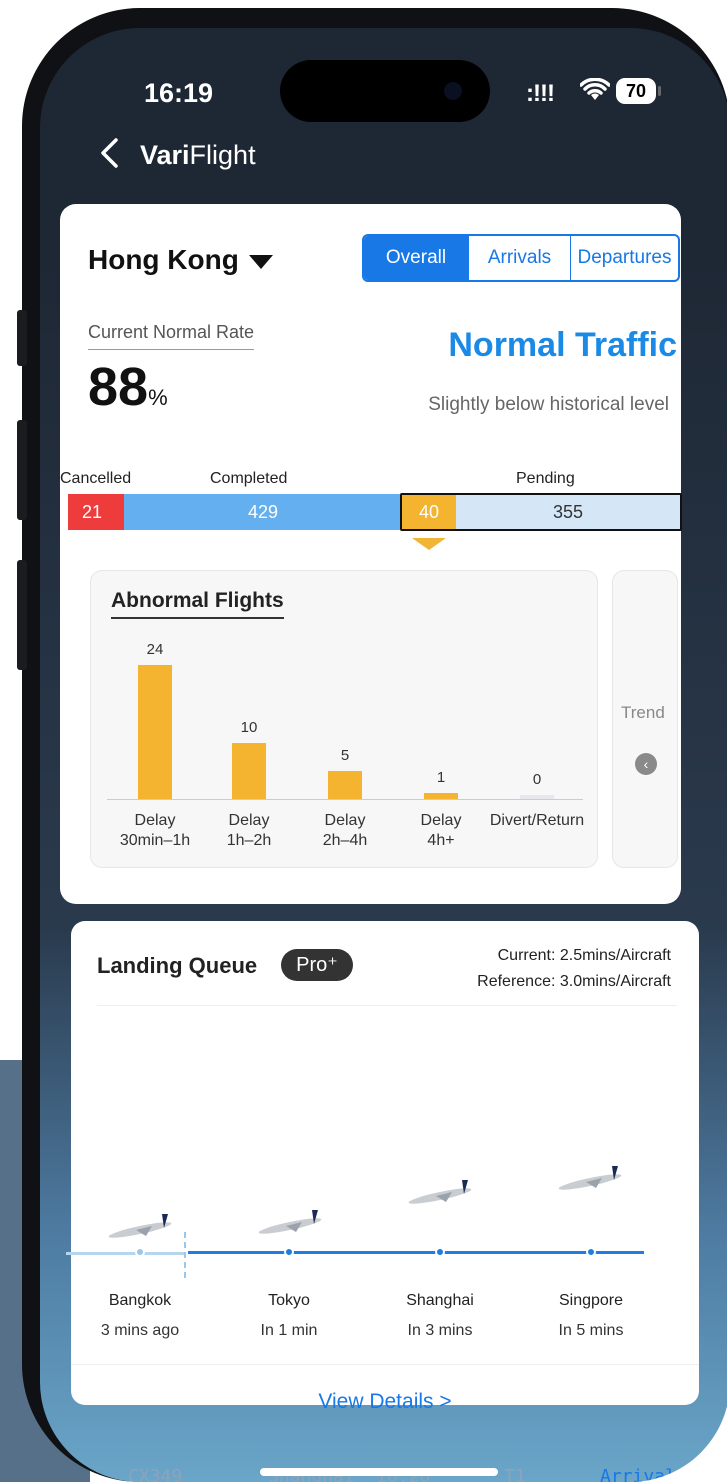 The height and width of the screenshot is (1482, 727). I want to click on queue-eta: In 3 mins, so click(440, 1330).